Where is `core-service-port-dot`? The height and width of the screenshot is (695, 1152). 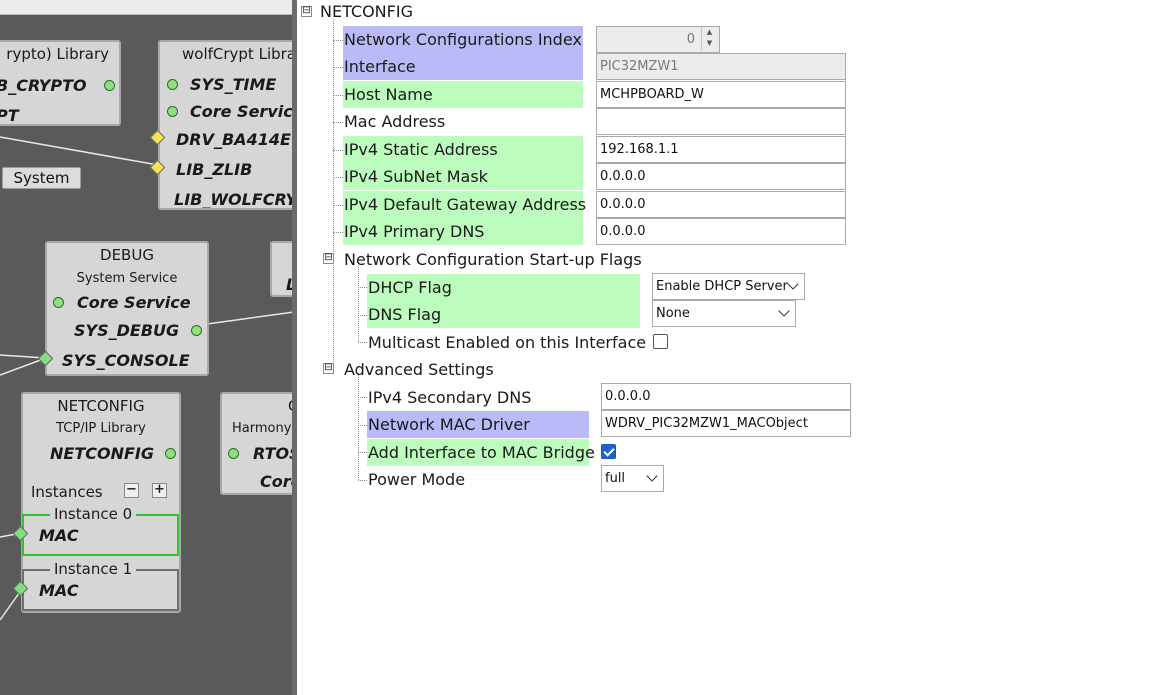 core-service-port-dot is located at coordinates (172, 111).